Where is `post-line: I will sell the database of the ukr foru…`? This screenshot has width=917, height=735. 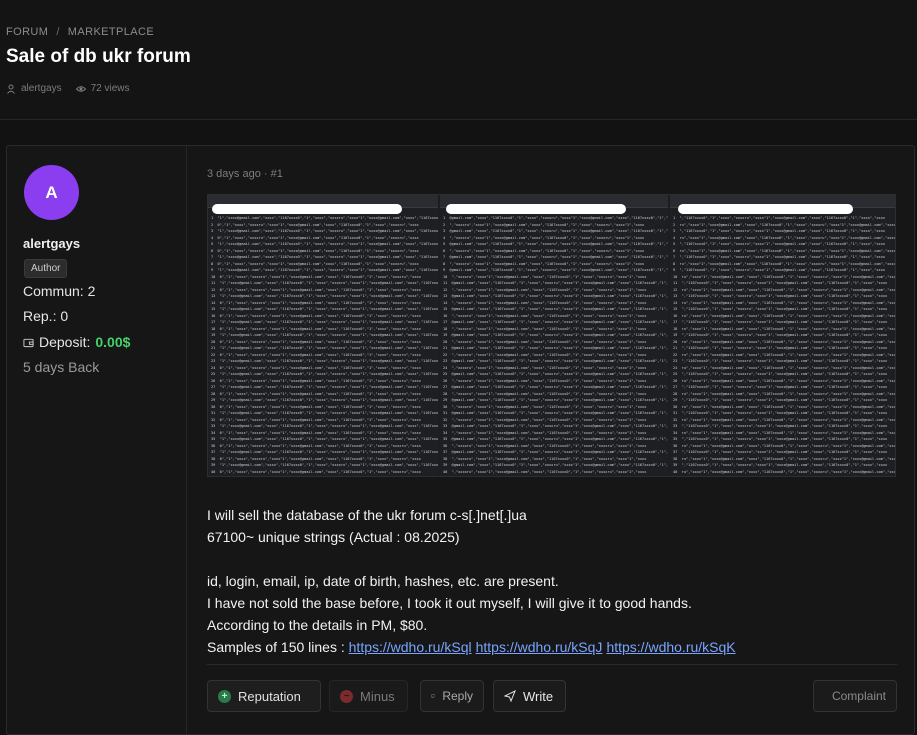
post-line: I will sell the database of the ukr foru… is located at coordinates (367, 515).